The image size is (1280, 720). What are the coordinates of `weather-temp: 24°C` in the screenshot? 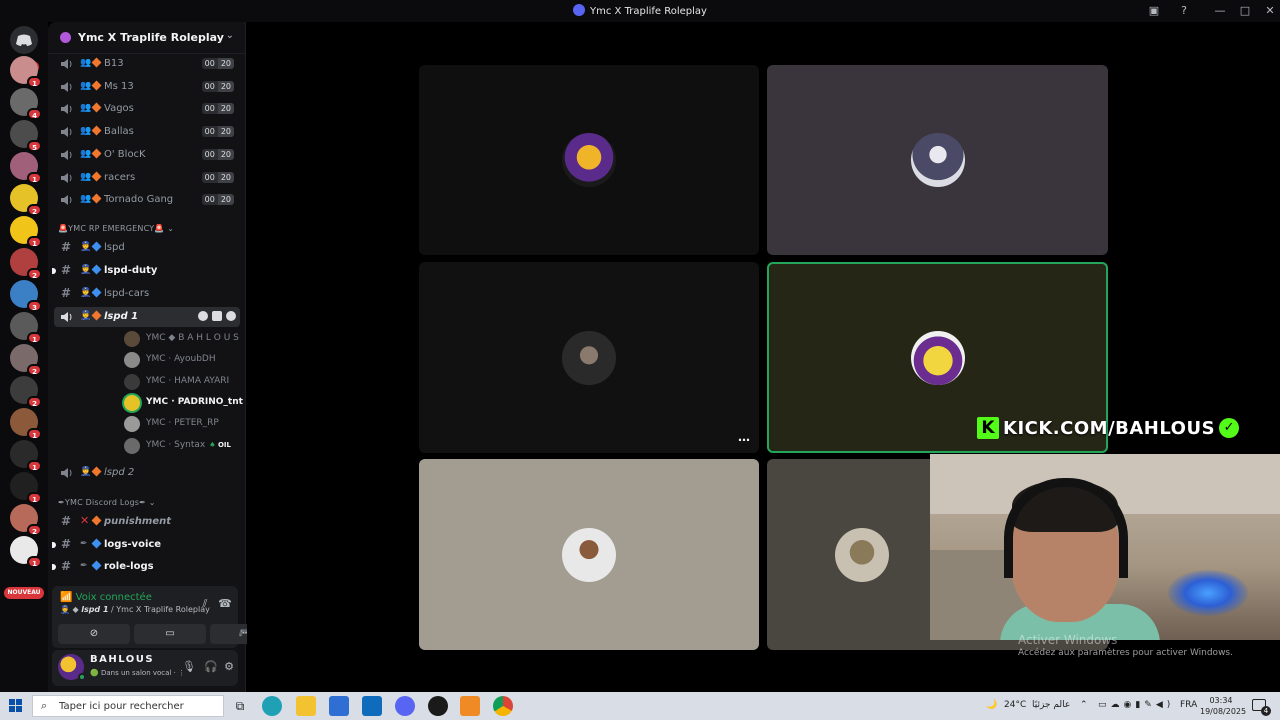 It's located at (1015, 705).